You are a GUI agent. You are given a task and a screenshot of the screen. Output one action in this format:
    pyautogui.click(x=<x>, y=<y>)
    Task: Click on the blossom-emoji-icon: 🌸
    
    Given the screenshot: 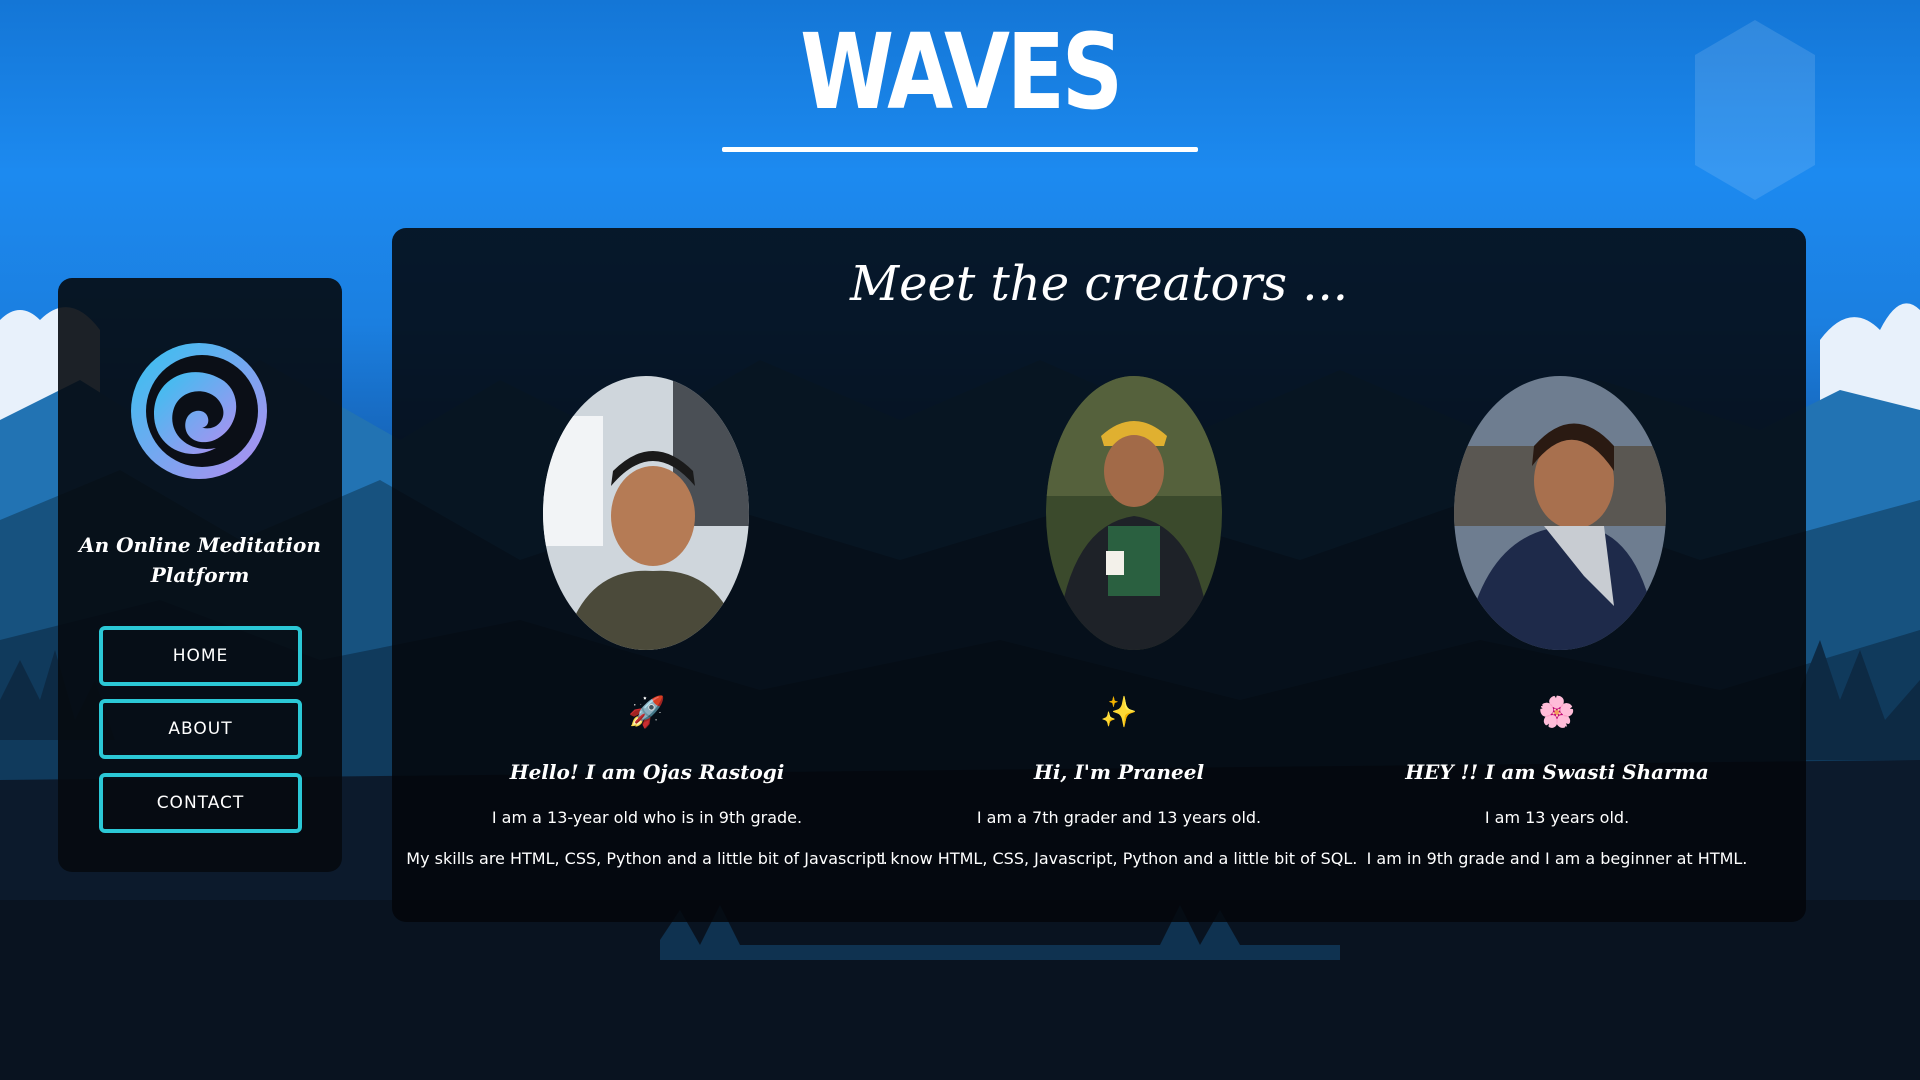 What is the action you would take?
    pyautogui.click(x=1557, y=712)
    